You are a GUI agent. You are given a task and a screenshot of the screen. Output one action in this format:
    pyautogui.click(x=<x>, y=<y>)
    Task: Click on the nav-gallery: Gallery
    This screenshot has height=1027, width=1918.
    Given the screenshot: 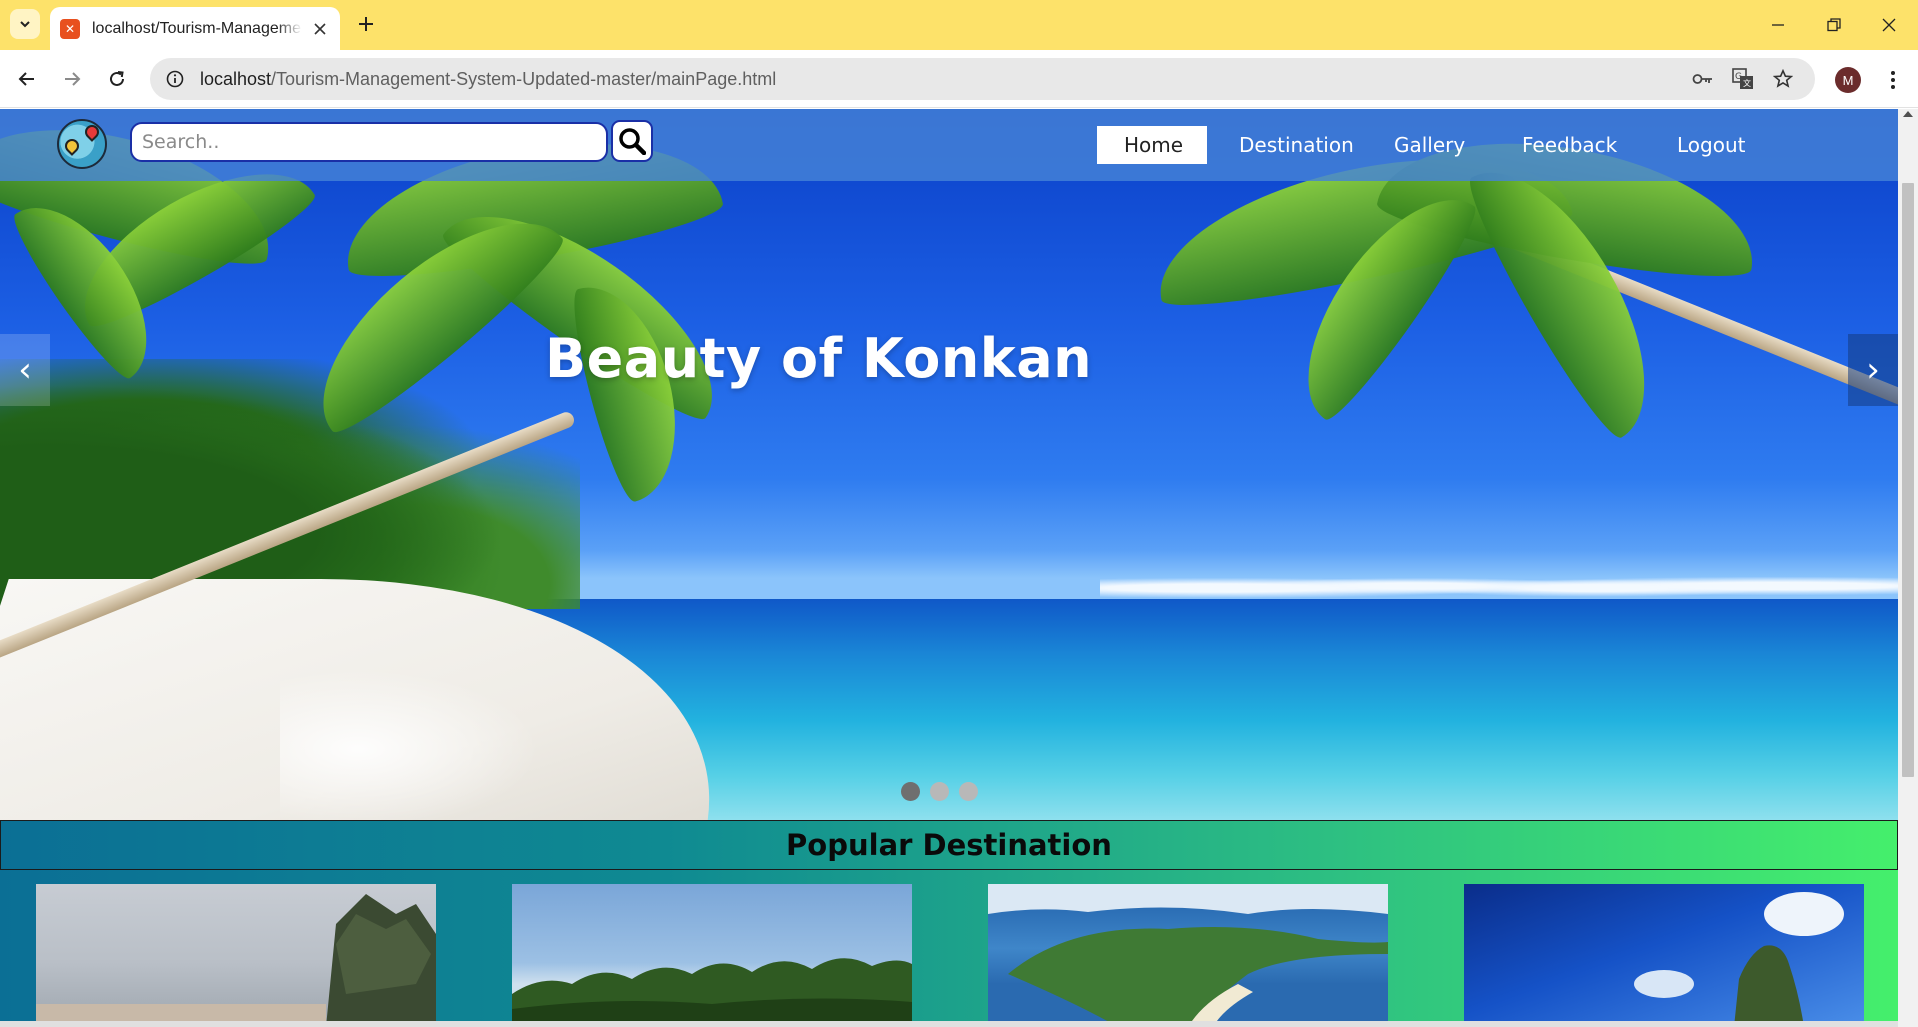 What is the action you would take?
    pyautogui.click(x=1428, y=145)
    